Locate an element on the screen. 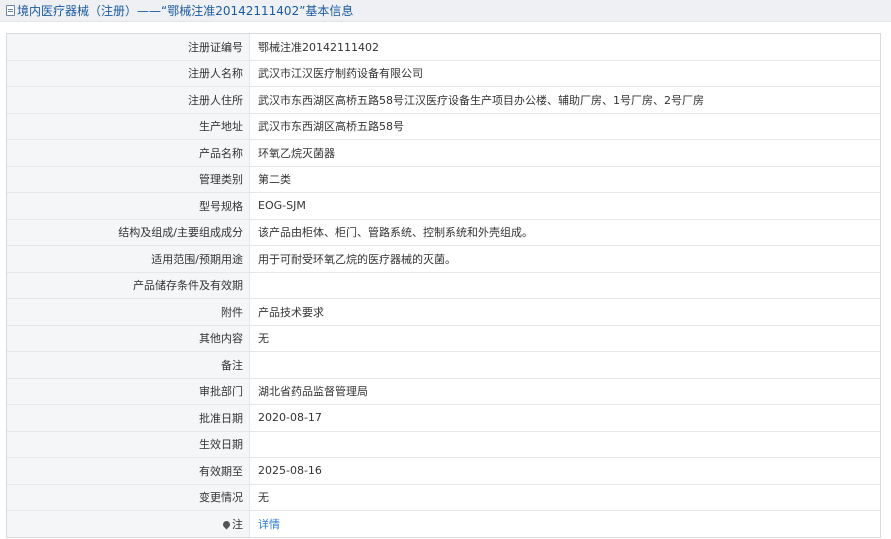  table-row: 注册人名称 武汉市江汉医疗制药设备有限公司 is located at coordinates (443, 73).